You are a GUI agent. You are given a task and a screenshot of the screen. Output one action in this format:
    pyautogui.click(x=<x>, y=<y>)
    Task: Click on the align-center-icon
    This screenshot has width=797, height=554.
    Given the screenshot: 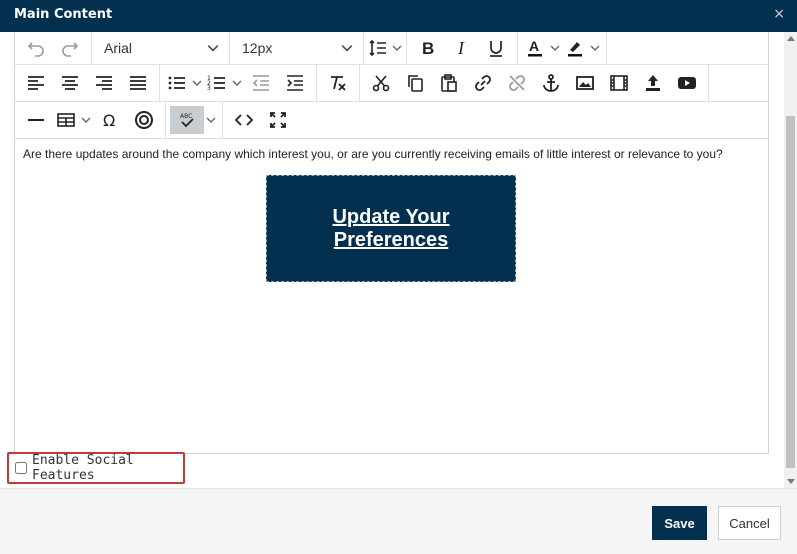 What is the action you would take?
    pyautogui.click(x=70, y=83)
    